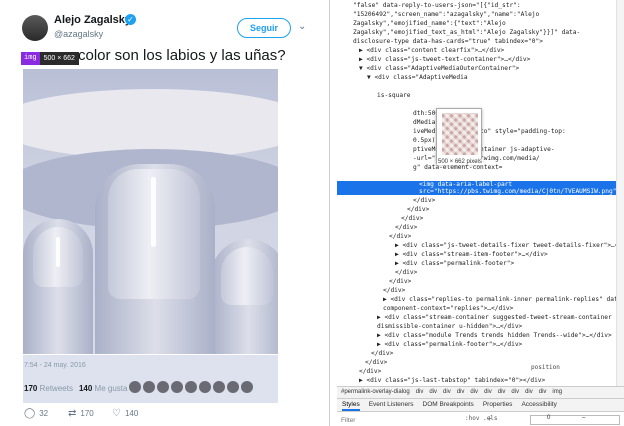 Image resolution: width=624 pixels, height=426 pixels. Describe the element at coordinates (459, 136) in the screenshot. I see `image-hover-preview` at that location.